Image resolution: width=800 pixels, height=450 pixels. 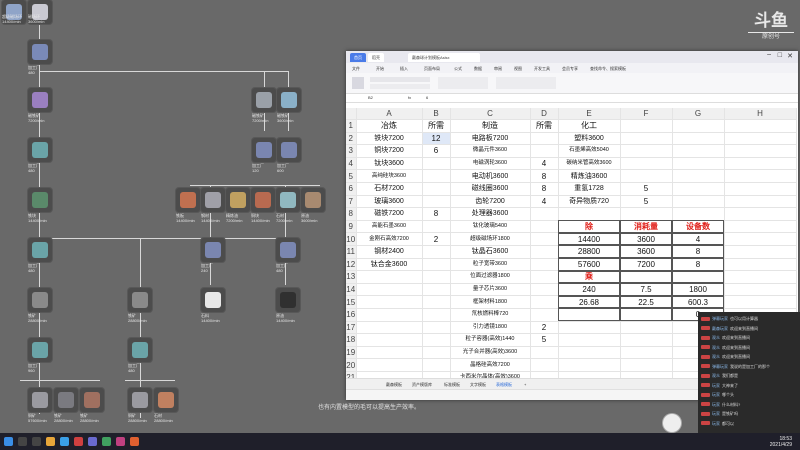 I want to click on ribbon-item: 开发工具, so click(x=542, y=69).